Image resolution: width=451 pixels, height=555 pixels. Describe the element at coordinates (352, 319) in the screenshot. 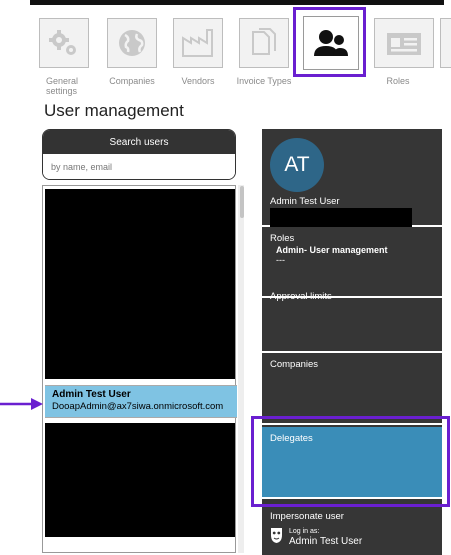

I see `approval-limits-section: Approval limits` at that location.